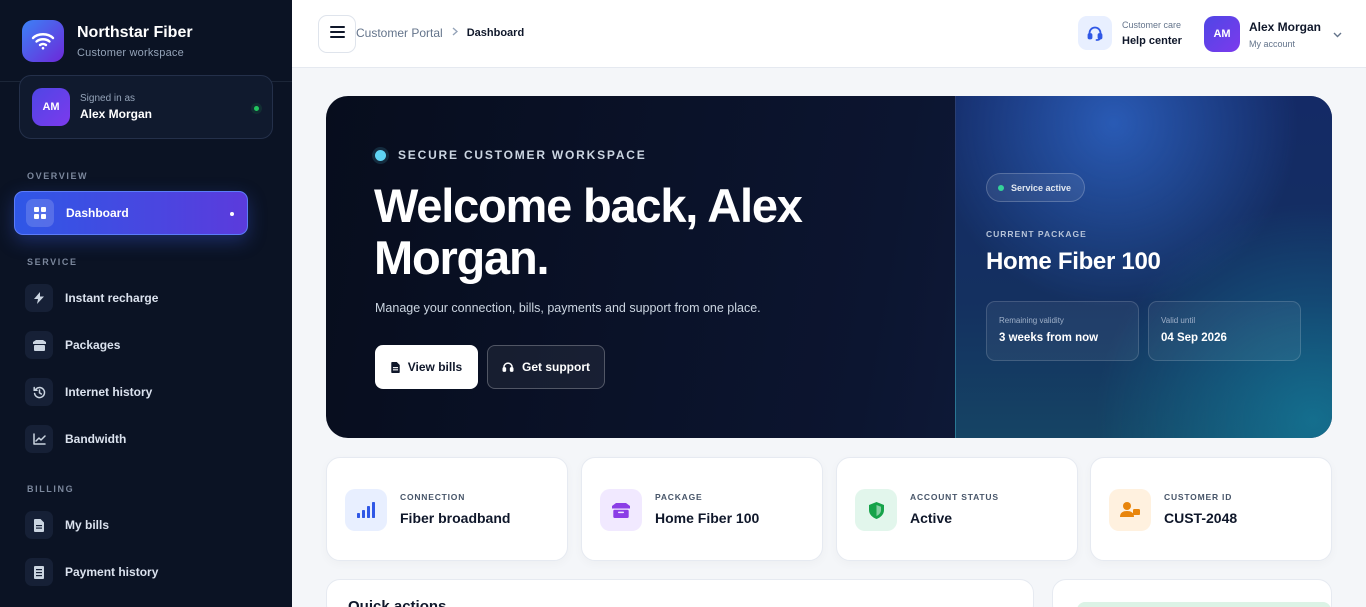 The width and height of the screenshot is (1366, 607). I want to click on sidebar-item-label: Bandwidth, so click(96, 439).